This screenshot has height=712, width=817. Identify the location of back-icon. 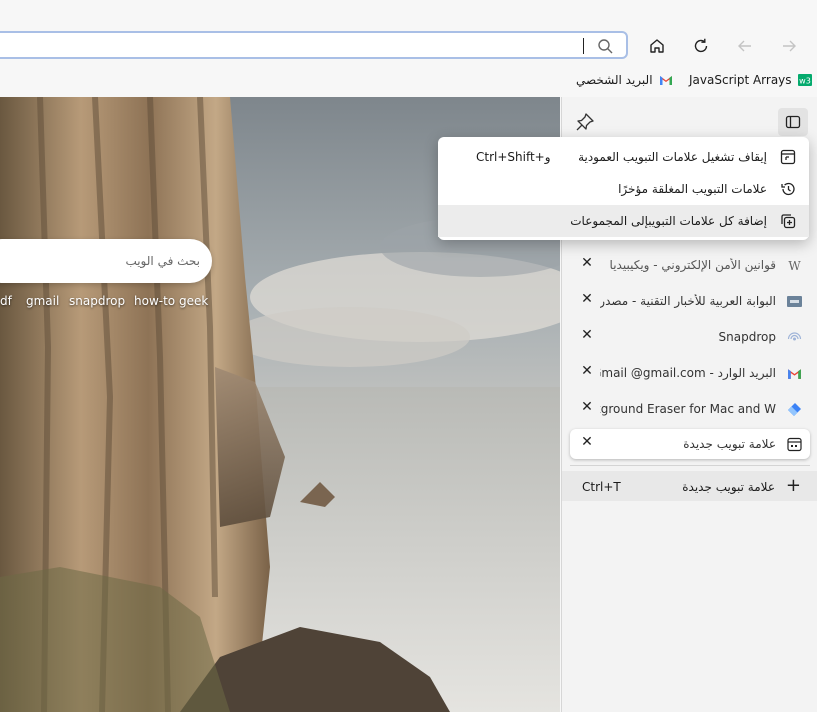
(744, 46).